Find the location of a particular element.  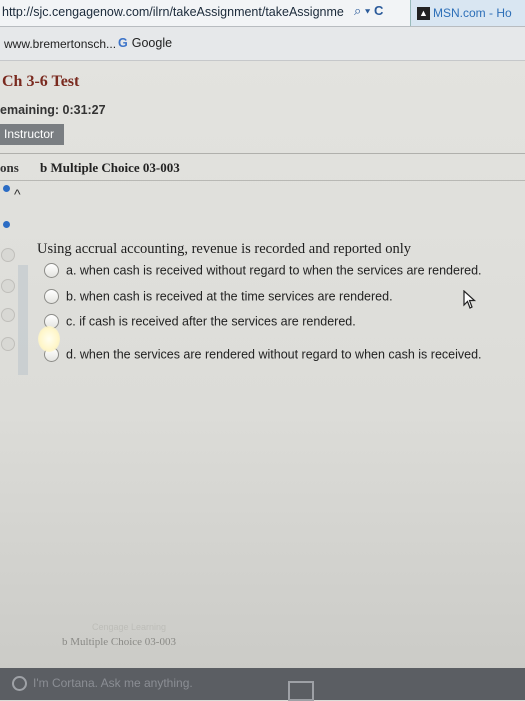

chevron-up-icon: ^ is located at coordinates (17, 194).